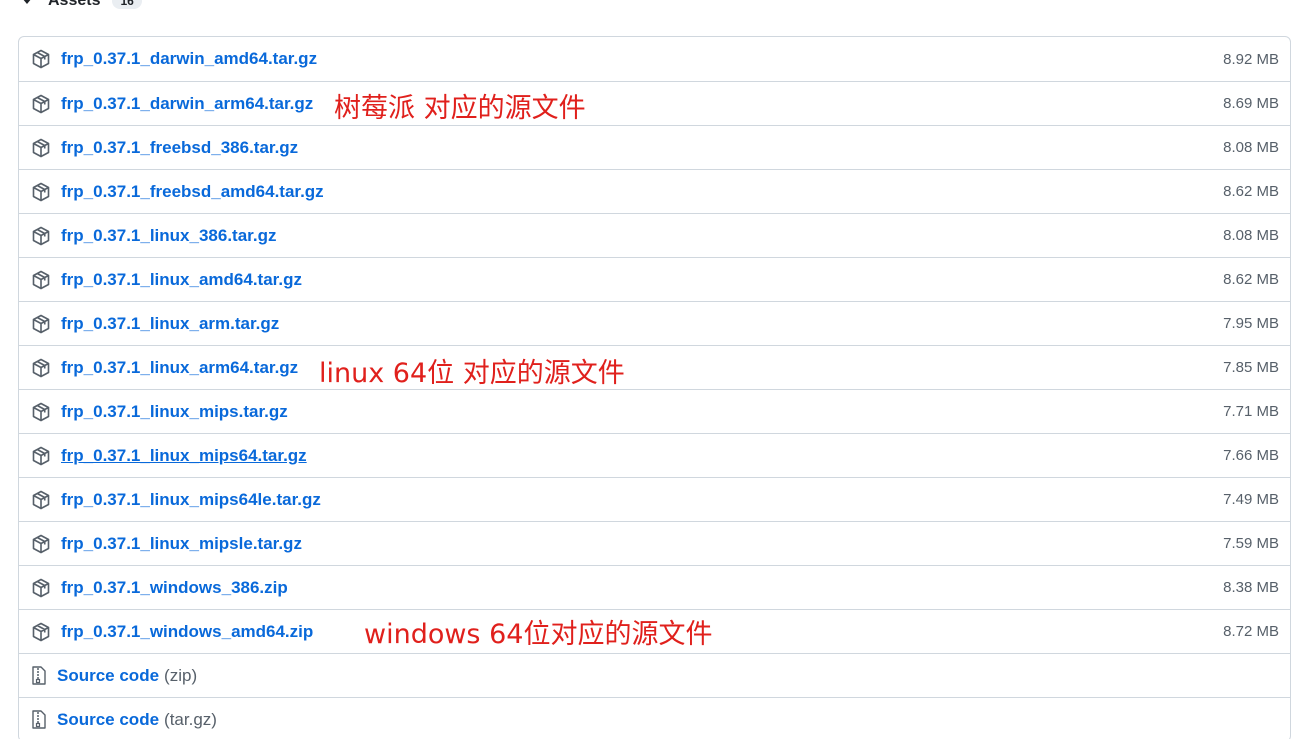 The height and width of the screenshot is (739, 1303). What do you see at coordinates (472, 373) in the screenshot?
I see `annotation-linux-64: linux 64位 对应的源文件` at bounding box center [472, 373].